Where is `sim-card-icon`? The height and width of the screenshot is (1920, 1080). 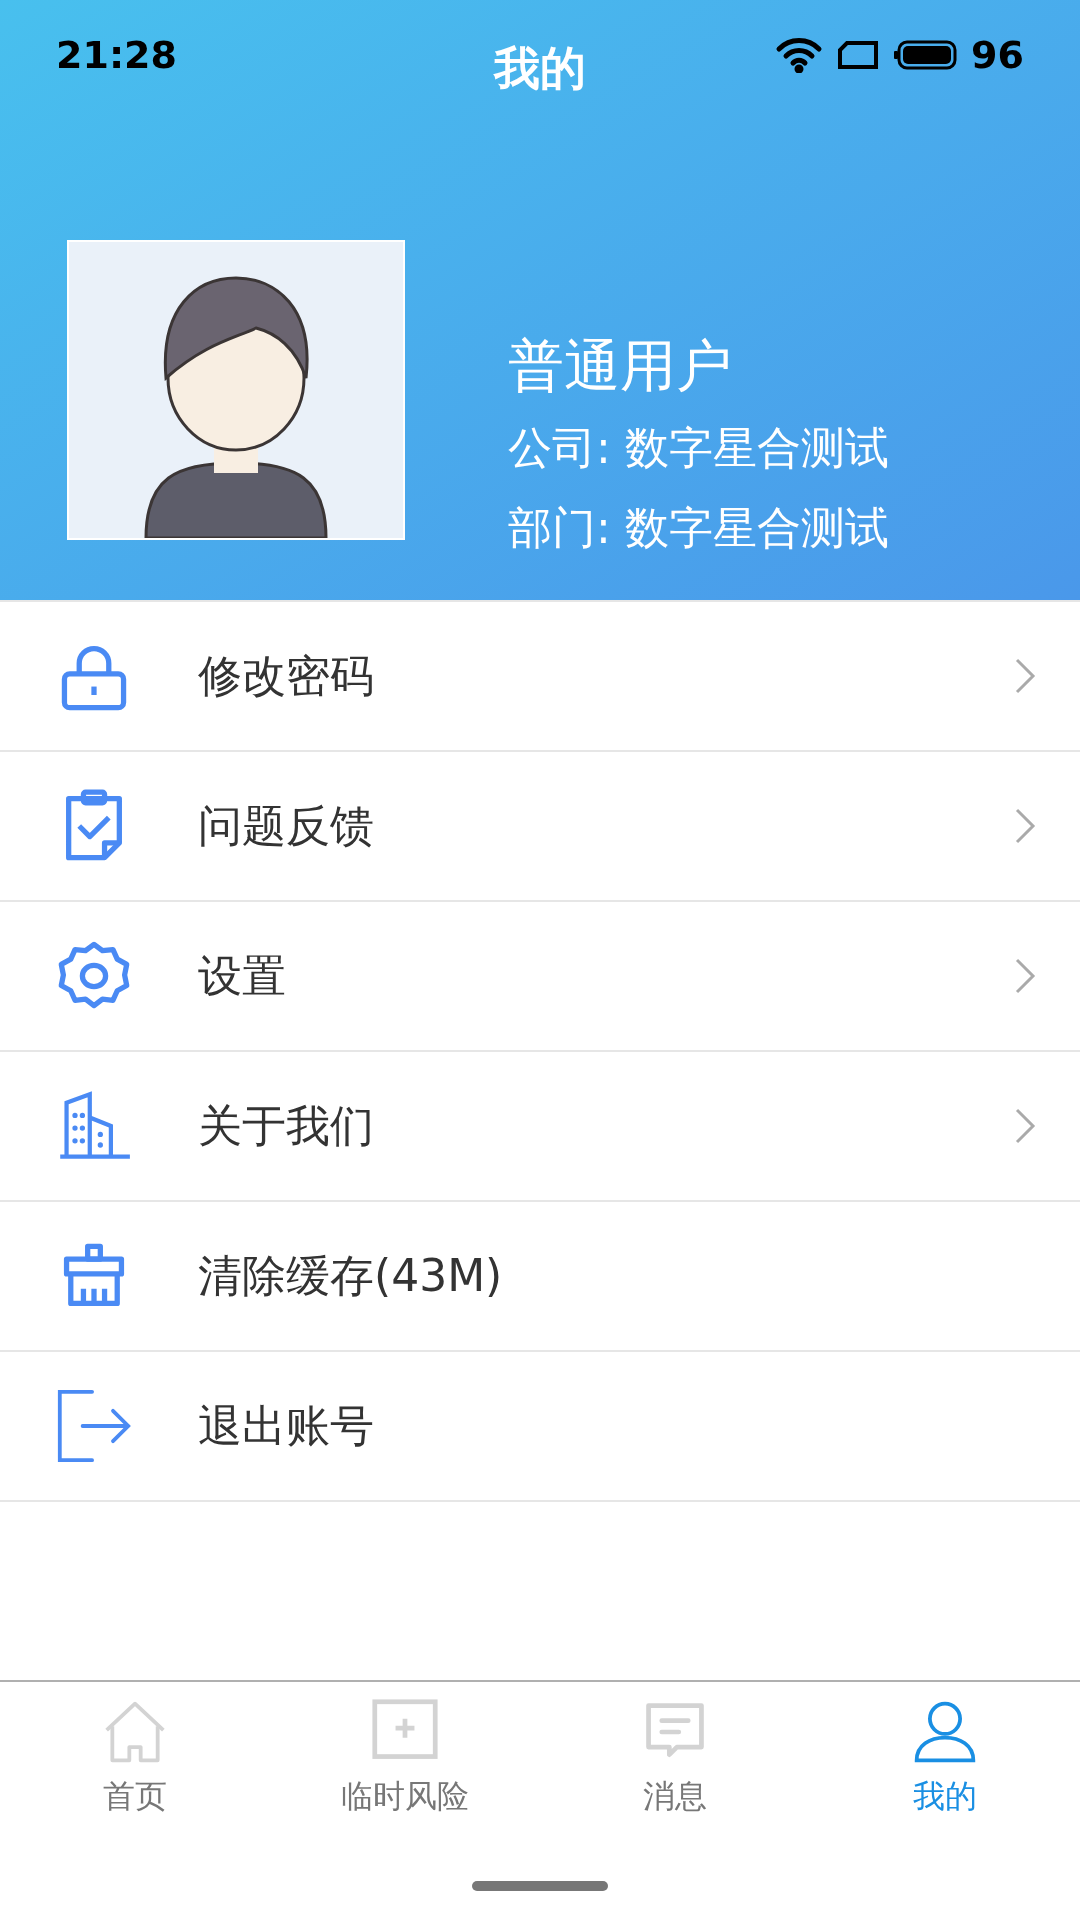
sim-card-icon is located at coordinates (858, 55).